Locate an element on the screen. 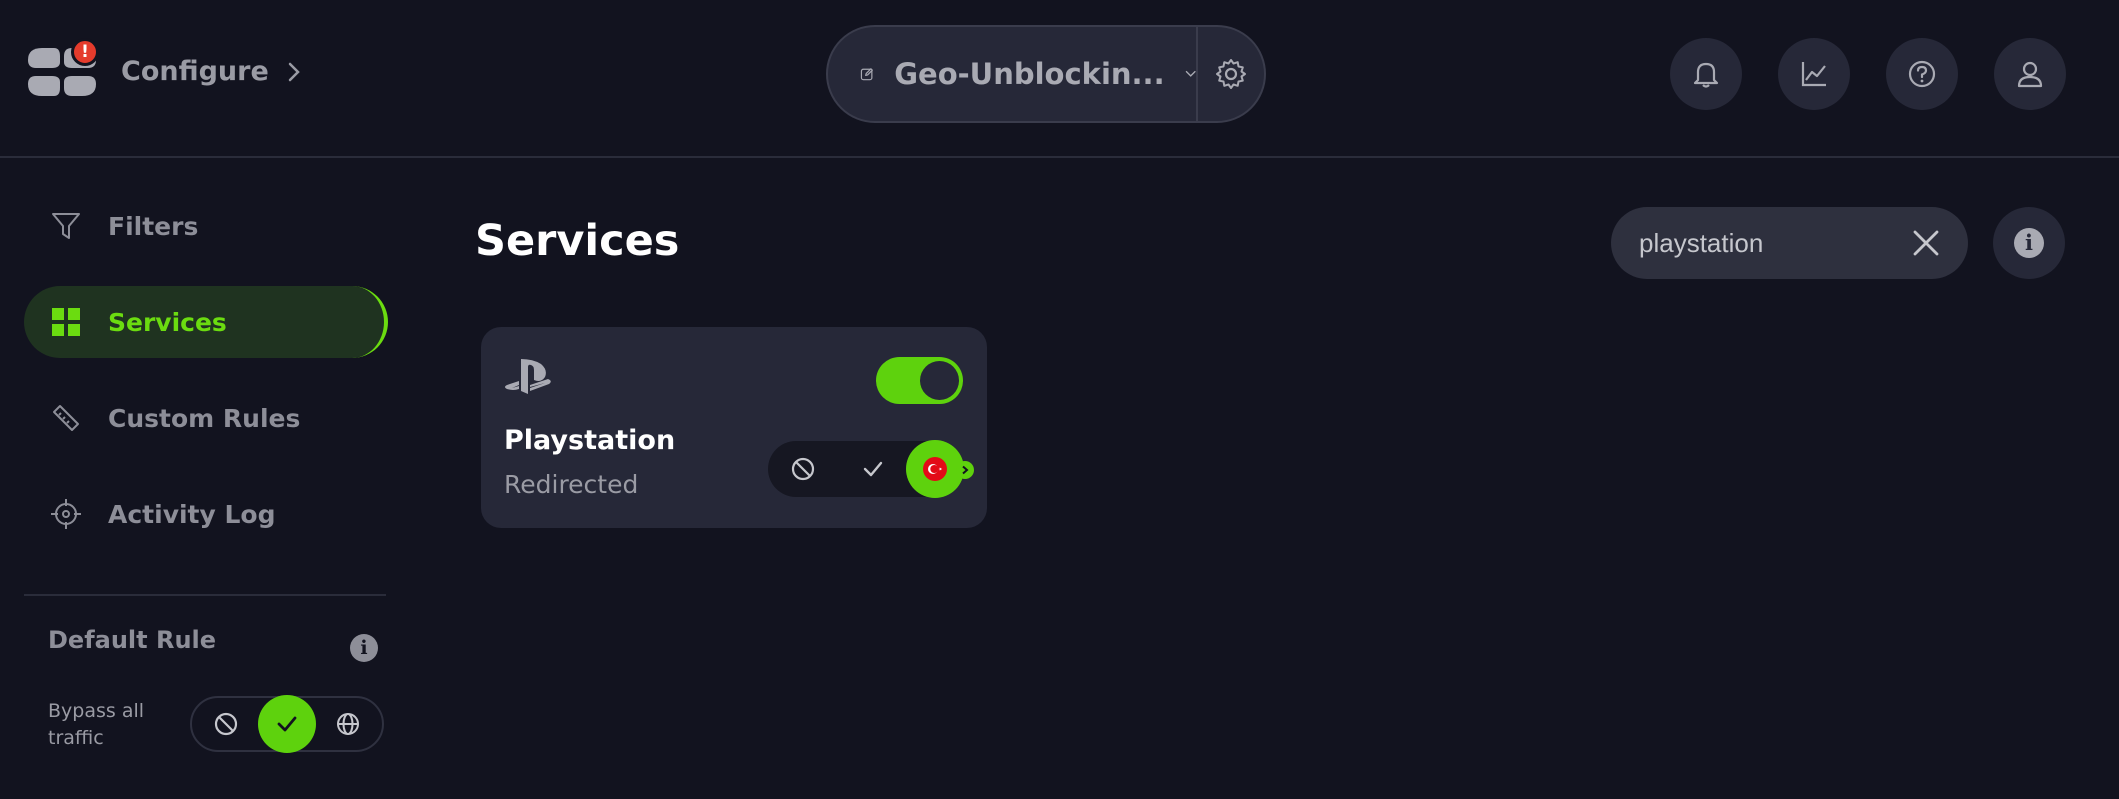 Image resolution: width=2119 pixels, height=799 pixels. sidebar-item-label: Custom Rules is located at coordinates (204, 418).